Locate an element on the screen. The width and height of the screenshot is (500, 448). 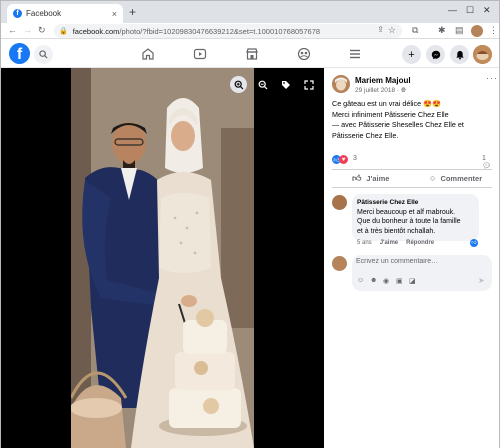
account-avatar is located at coordinates (482, 54).